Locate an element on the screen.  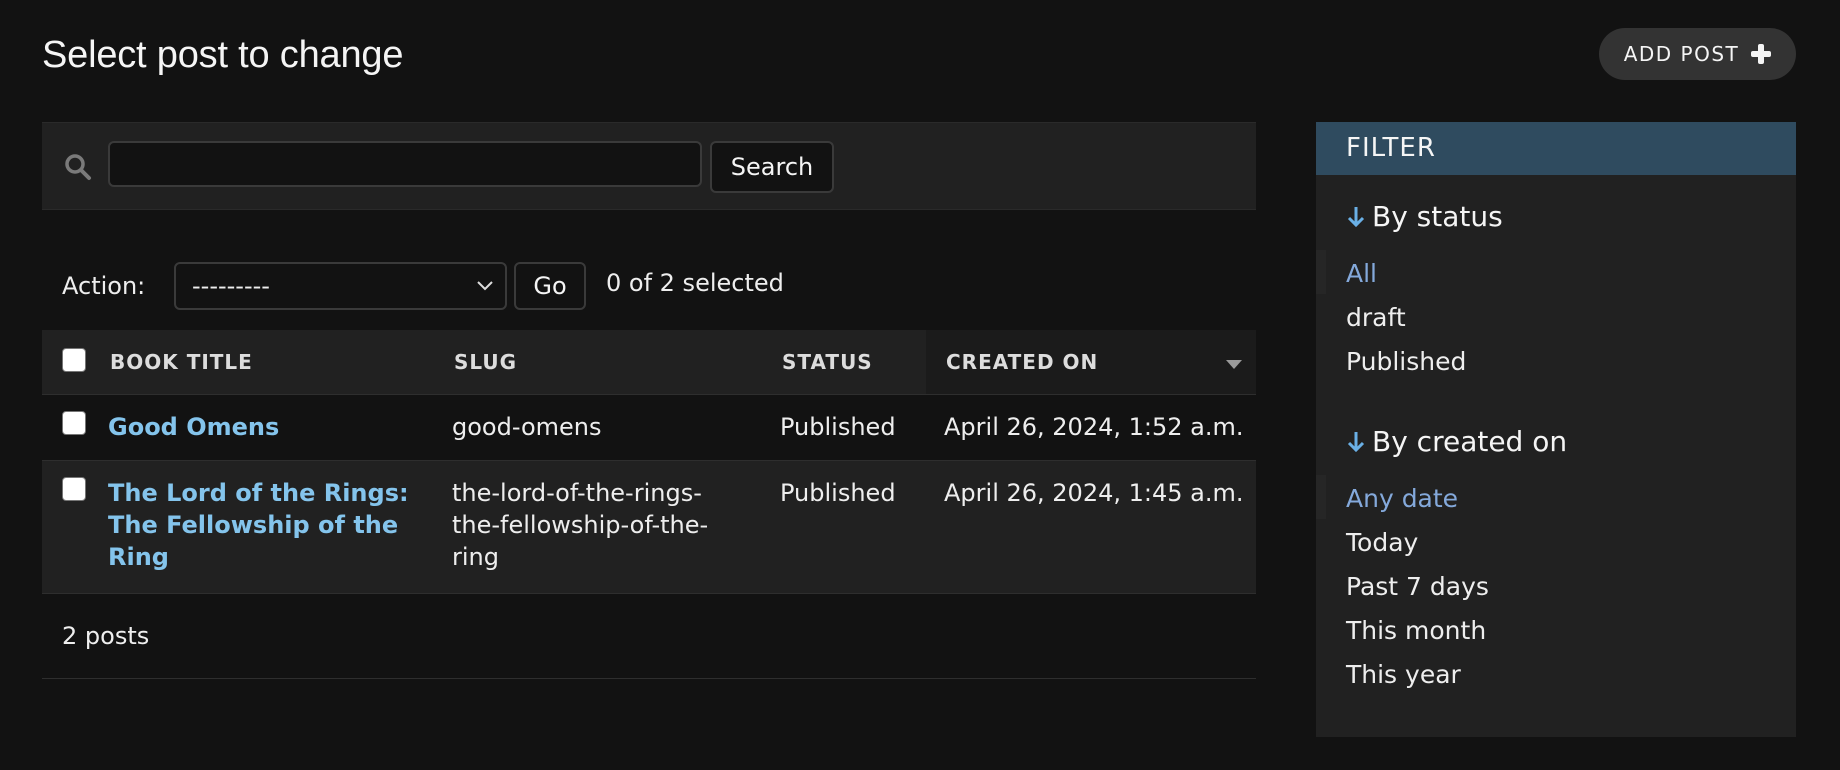
title-cell: Good Omens is located at coordinates (280, 427).